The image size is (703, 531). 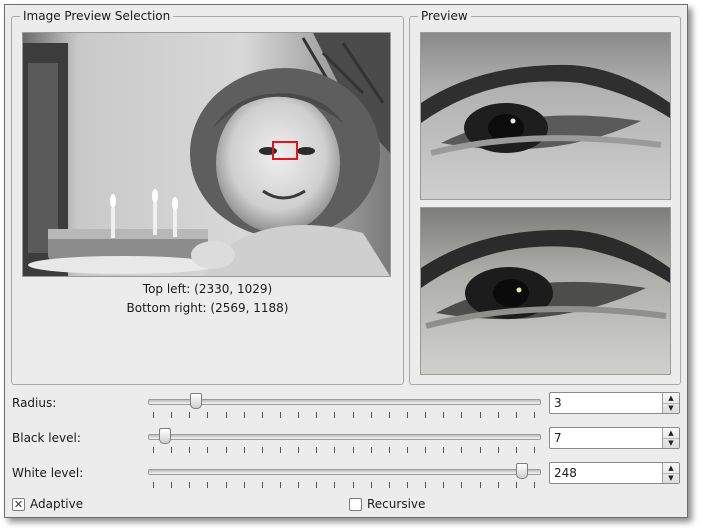 I want to click on radius-slider, so click(x=344, y=409).